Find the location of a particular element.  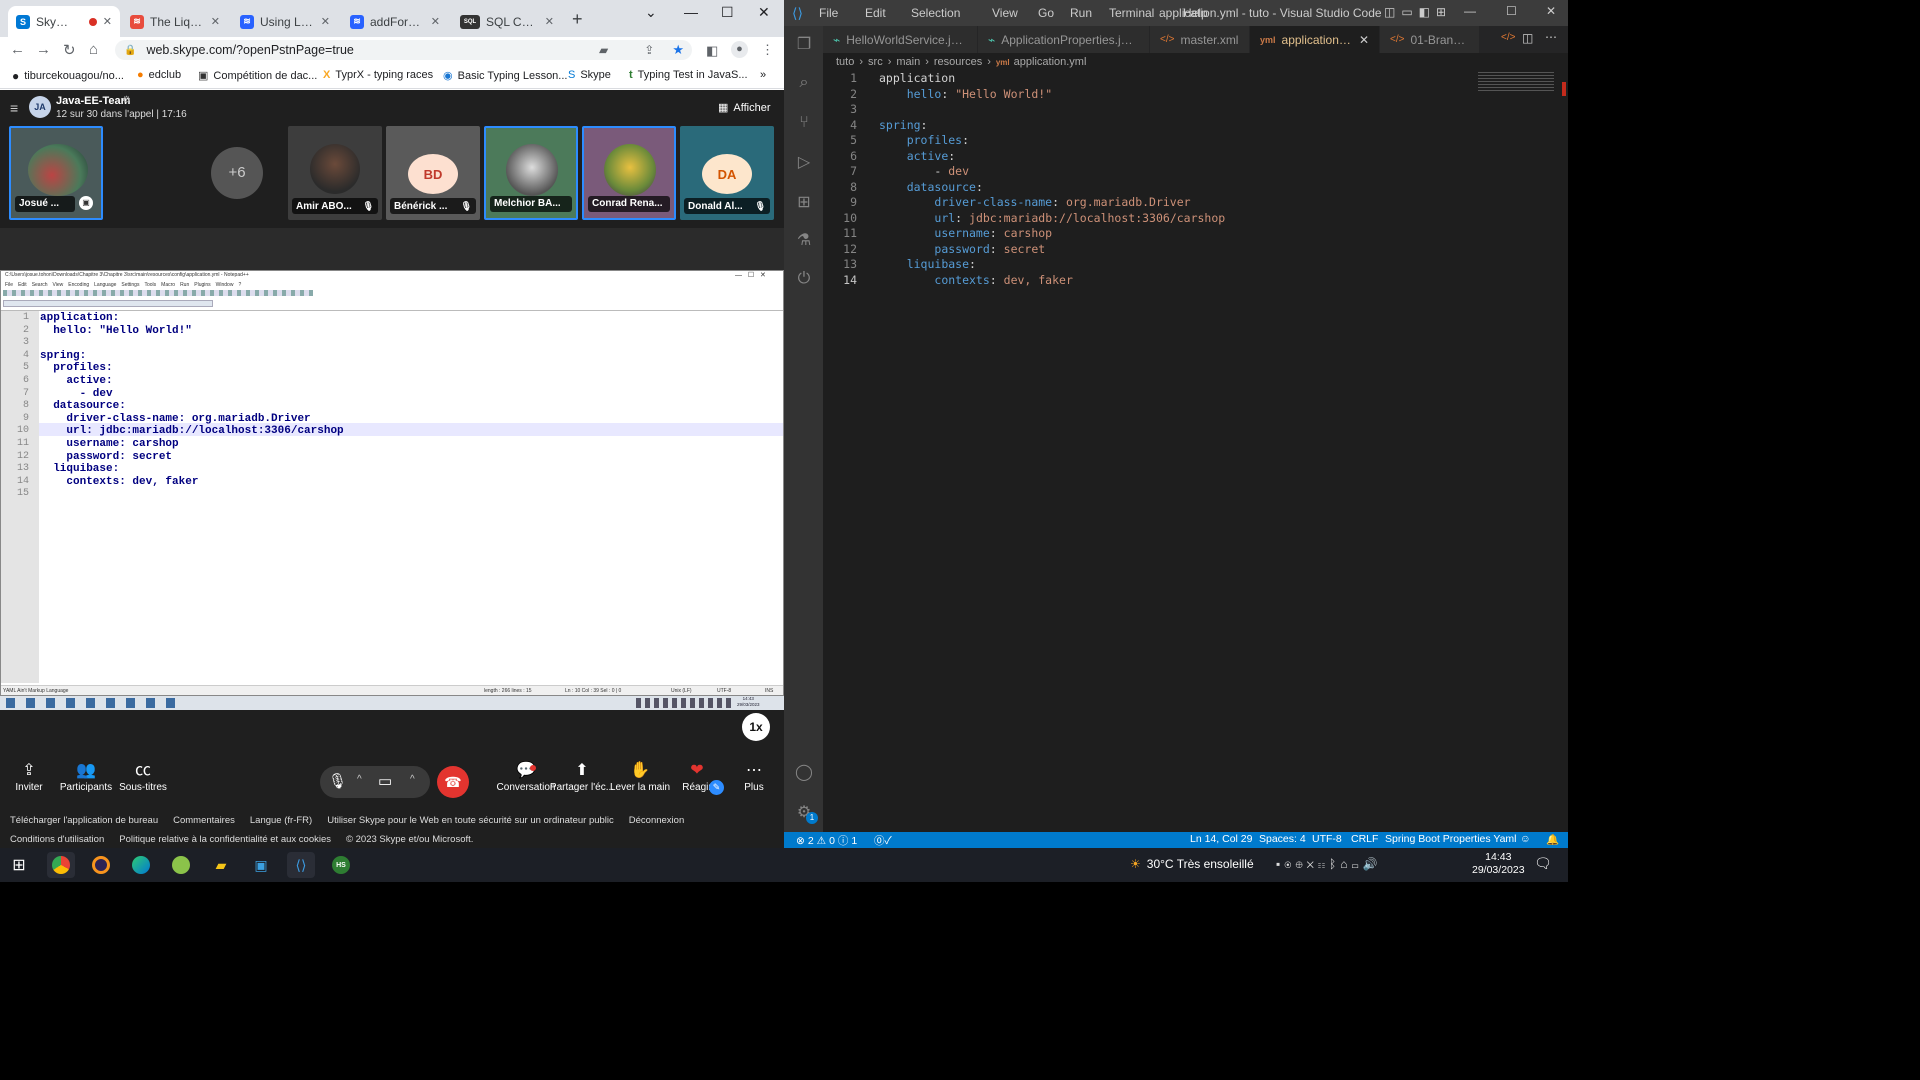

notepad-menu-item: Language is located at coordinates (105, 285).